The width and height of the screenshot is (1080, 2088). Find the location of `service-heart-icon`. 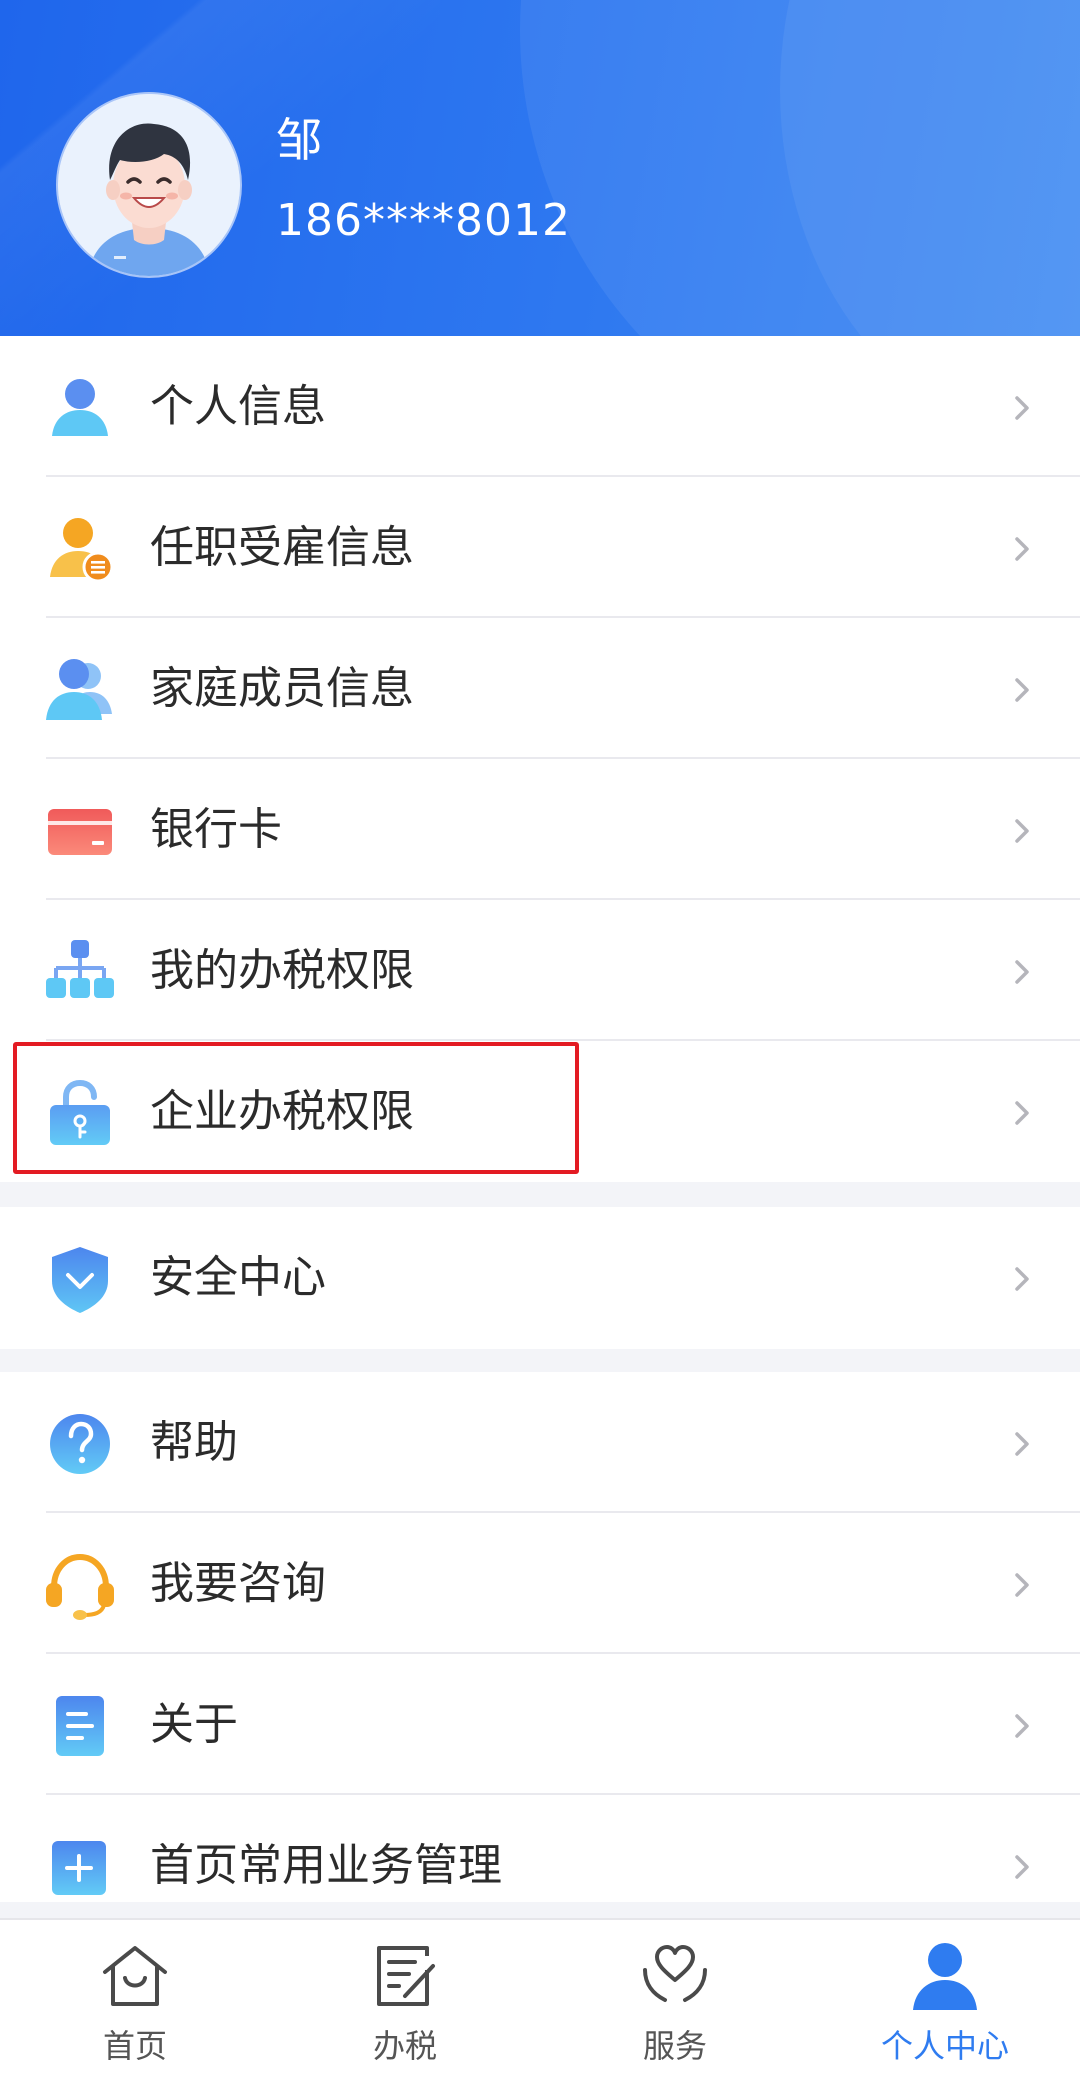

service-heart-icon is located at coordinates (675, 1973).